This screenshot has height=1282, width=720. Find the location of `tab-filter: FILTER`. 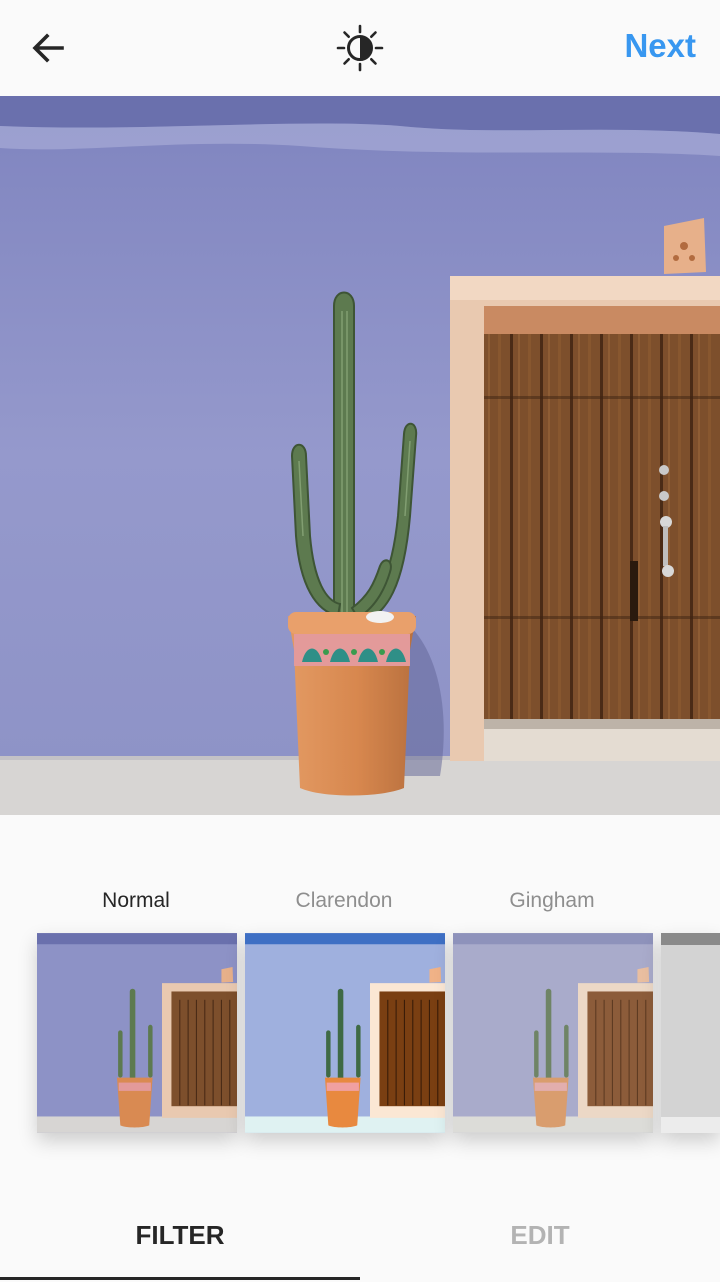

tab-filter: FILTER is located at coordinates (180, 1234).